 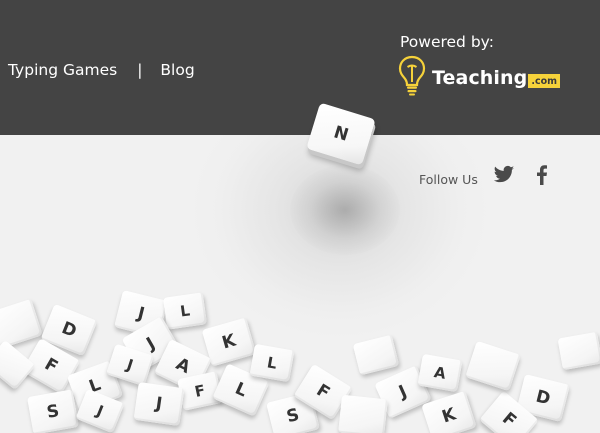 I want to click on brand-suffix: .com, so click(x=544, y=81).